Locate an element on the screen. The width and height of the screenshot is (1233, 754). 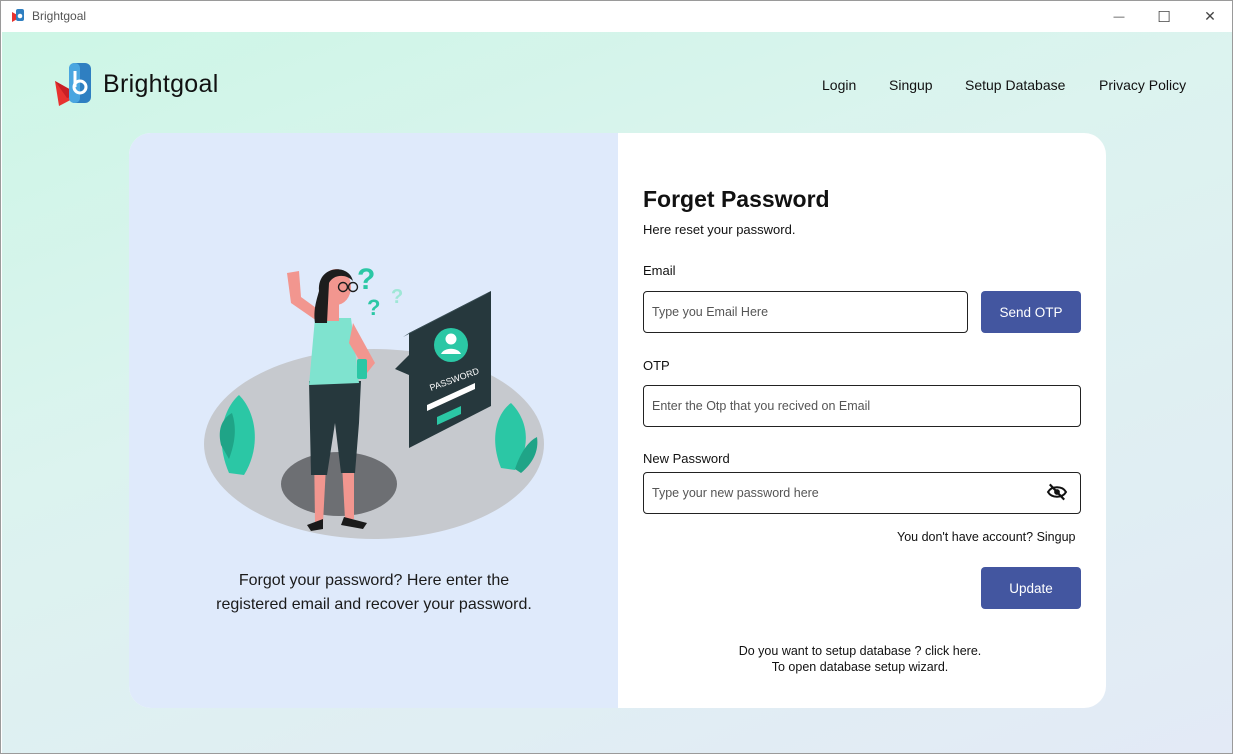
form-title: Forget Password is located at coordinates (736, 199).